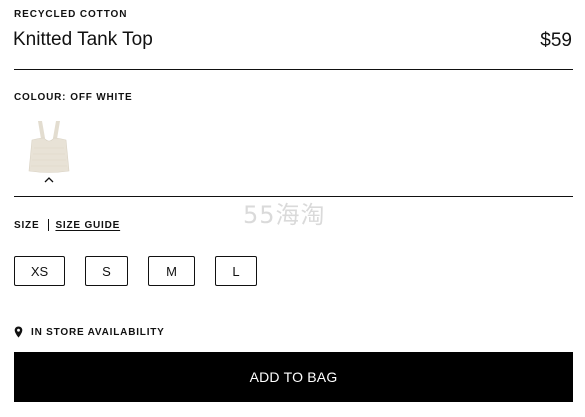  I want to click on size-option-s: S, so click(106, 271).